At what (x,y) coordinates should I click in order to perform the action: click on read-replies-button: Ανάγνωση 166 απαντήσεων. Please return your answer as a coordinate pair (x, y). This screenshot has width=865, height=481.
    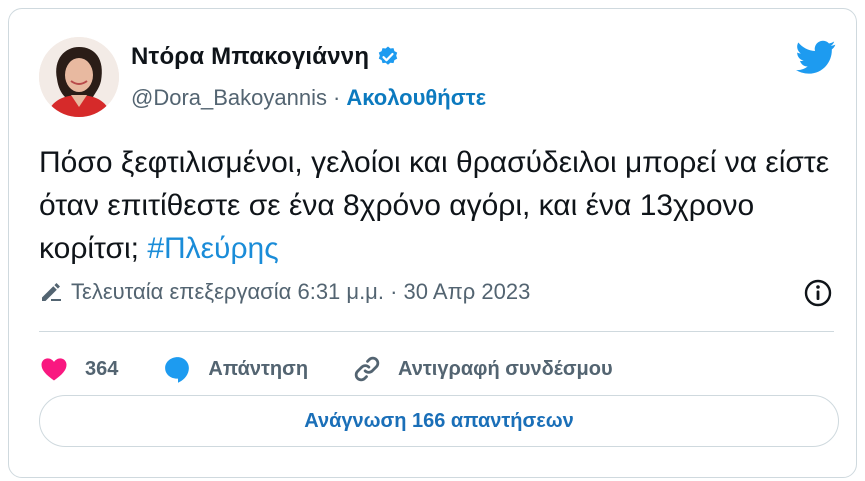
    Looking at the image, I should click on (439, 421).